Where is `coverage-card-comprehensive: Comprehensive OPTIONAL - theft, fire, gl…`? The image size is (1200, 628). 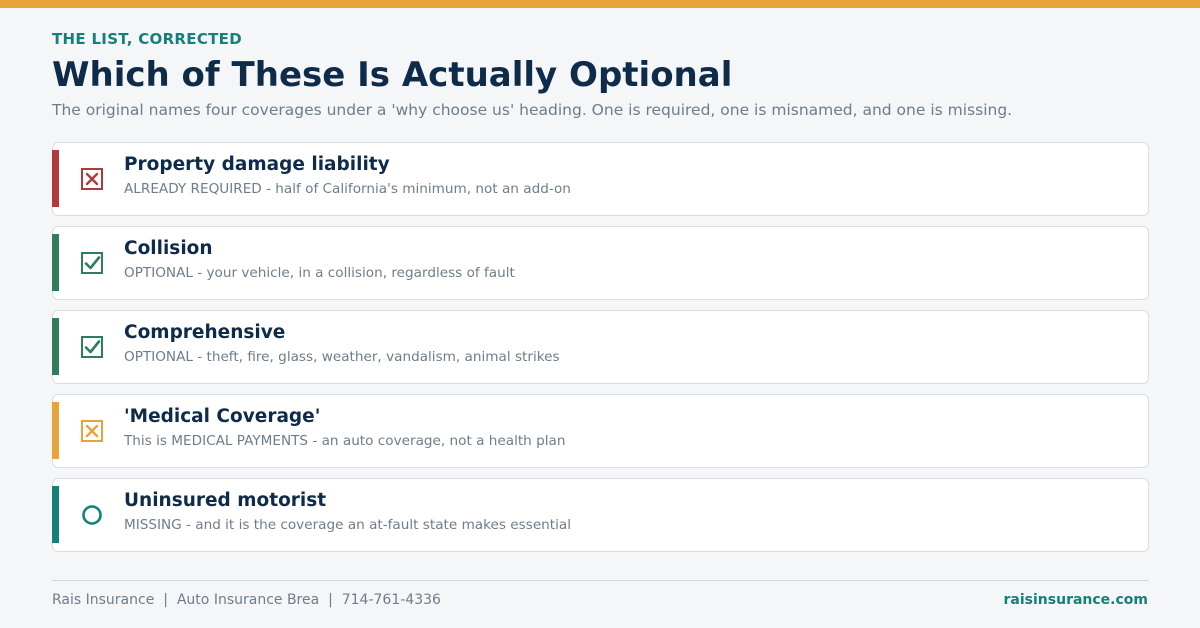 coverage-card-comprehensive: Comprehensive OPTIONAL - theft, fire, gl… is located at coordinates (600, 347).